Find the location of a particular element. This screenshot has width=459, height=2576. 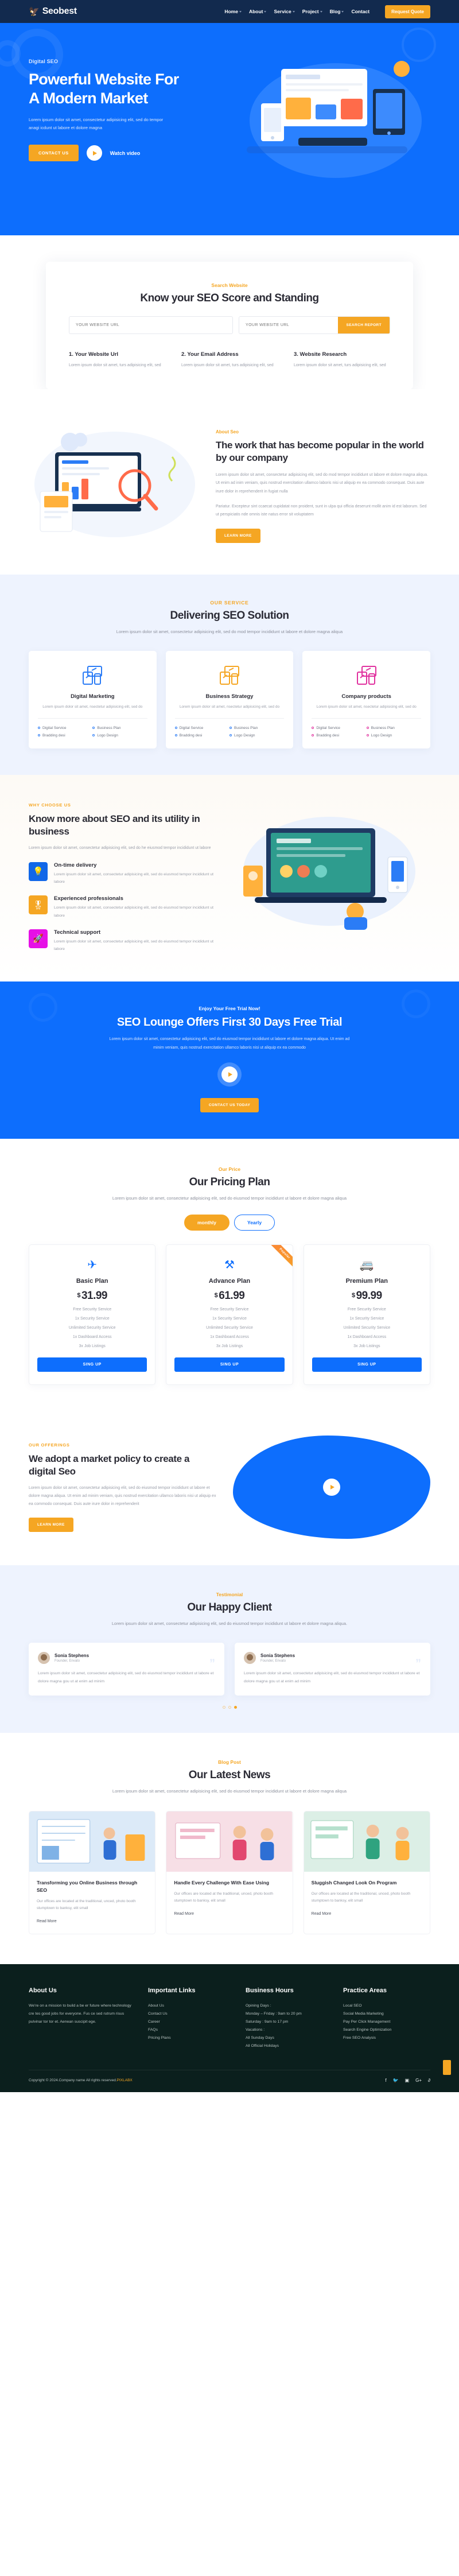

facebook-icon: f is located at coordinates (385, 2080).